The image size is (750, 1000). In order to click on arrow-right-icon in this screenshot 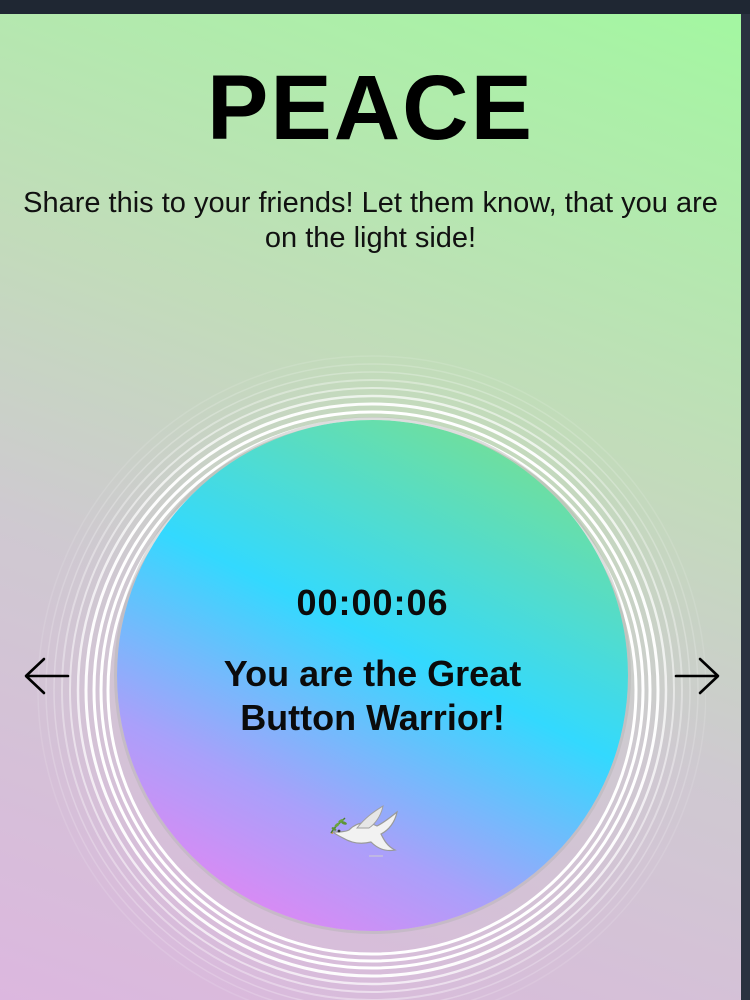, I will do `click(697, 676)`.